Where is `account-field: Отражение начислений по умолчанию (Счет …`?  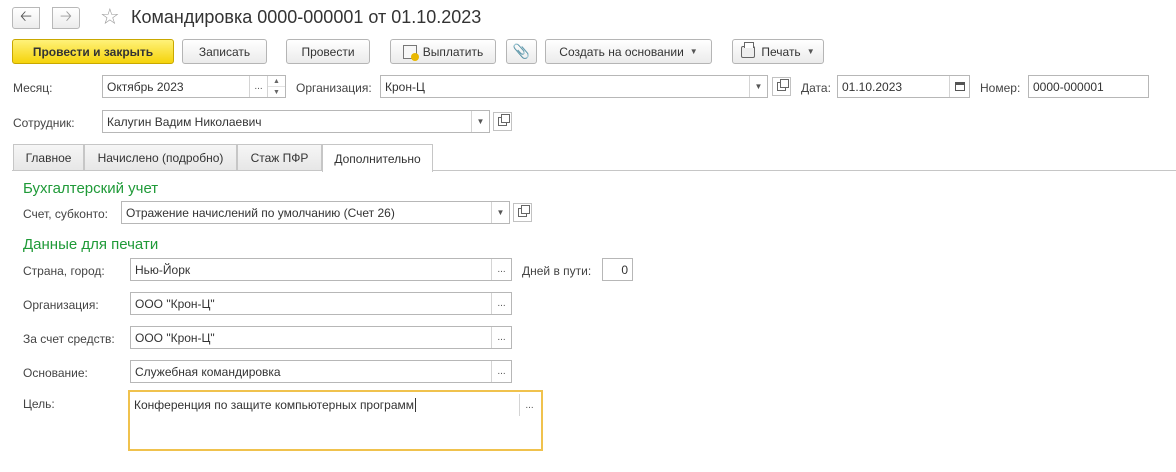
account-field: Отражение начислений по умолчанию (Счет … is located at coordinates (315, 212).